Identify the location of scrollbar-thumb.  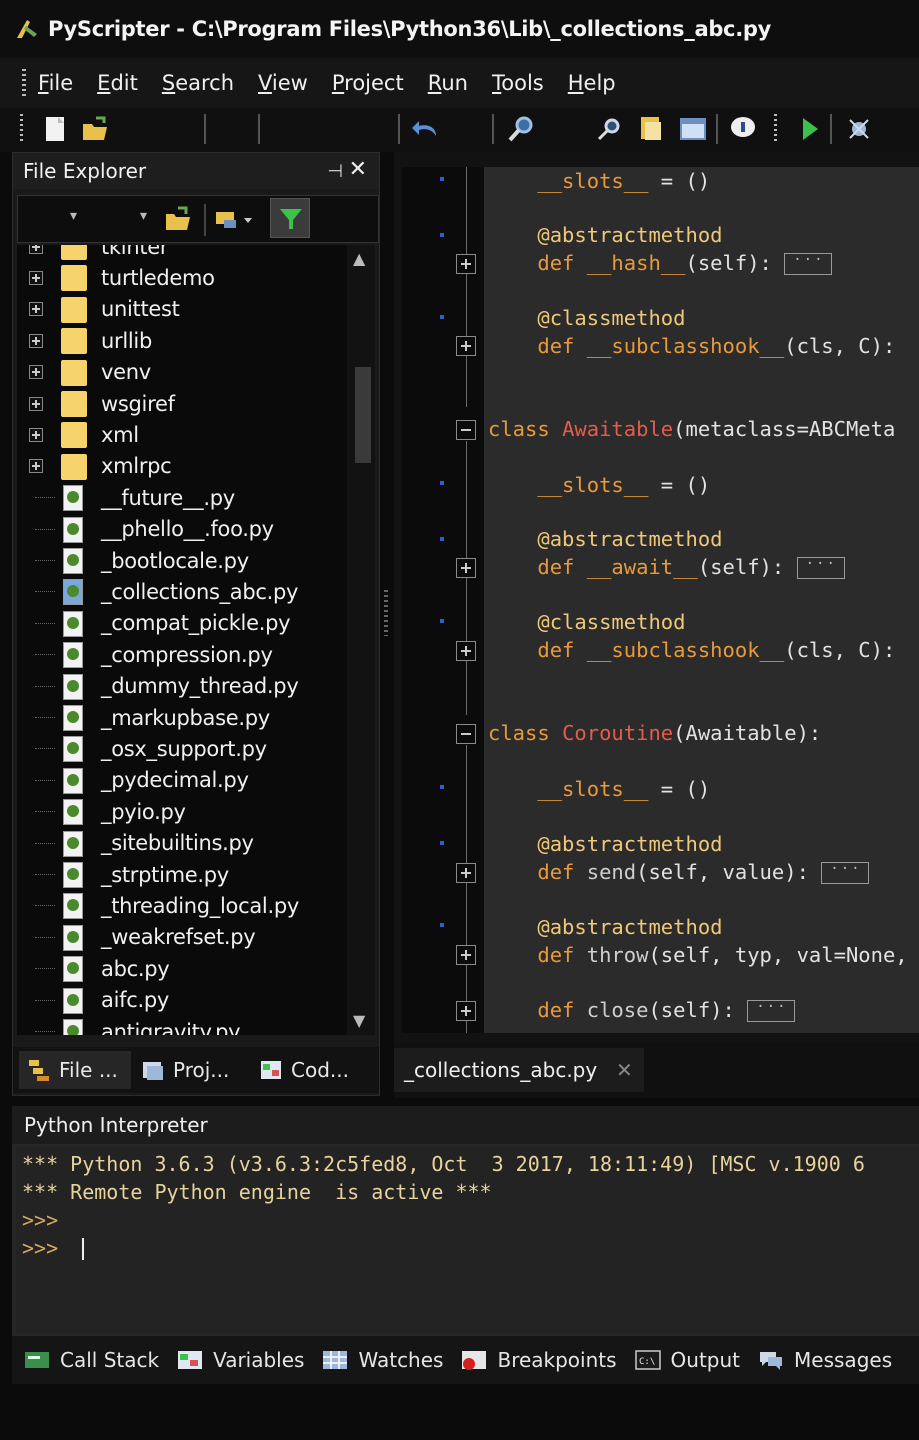
(363, 415).